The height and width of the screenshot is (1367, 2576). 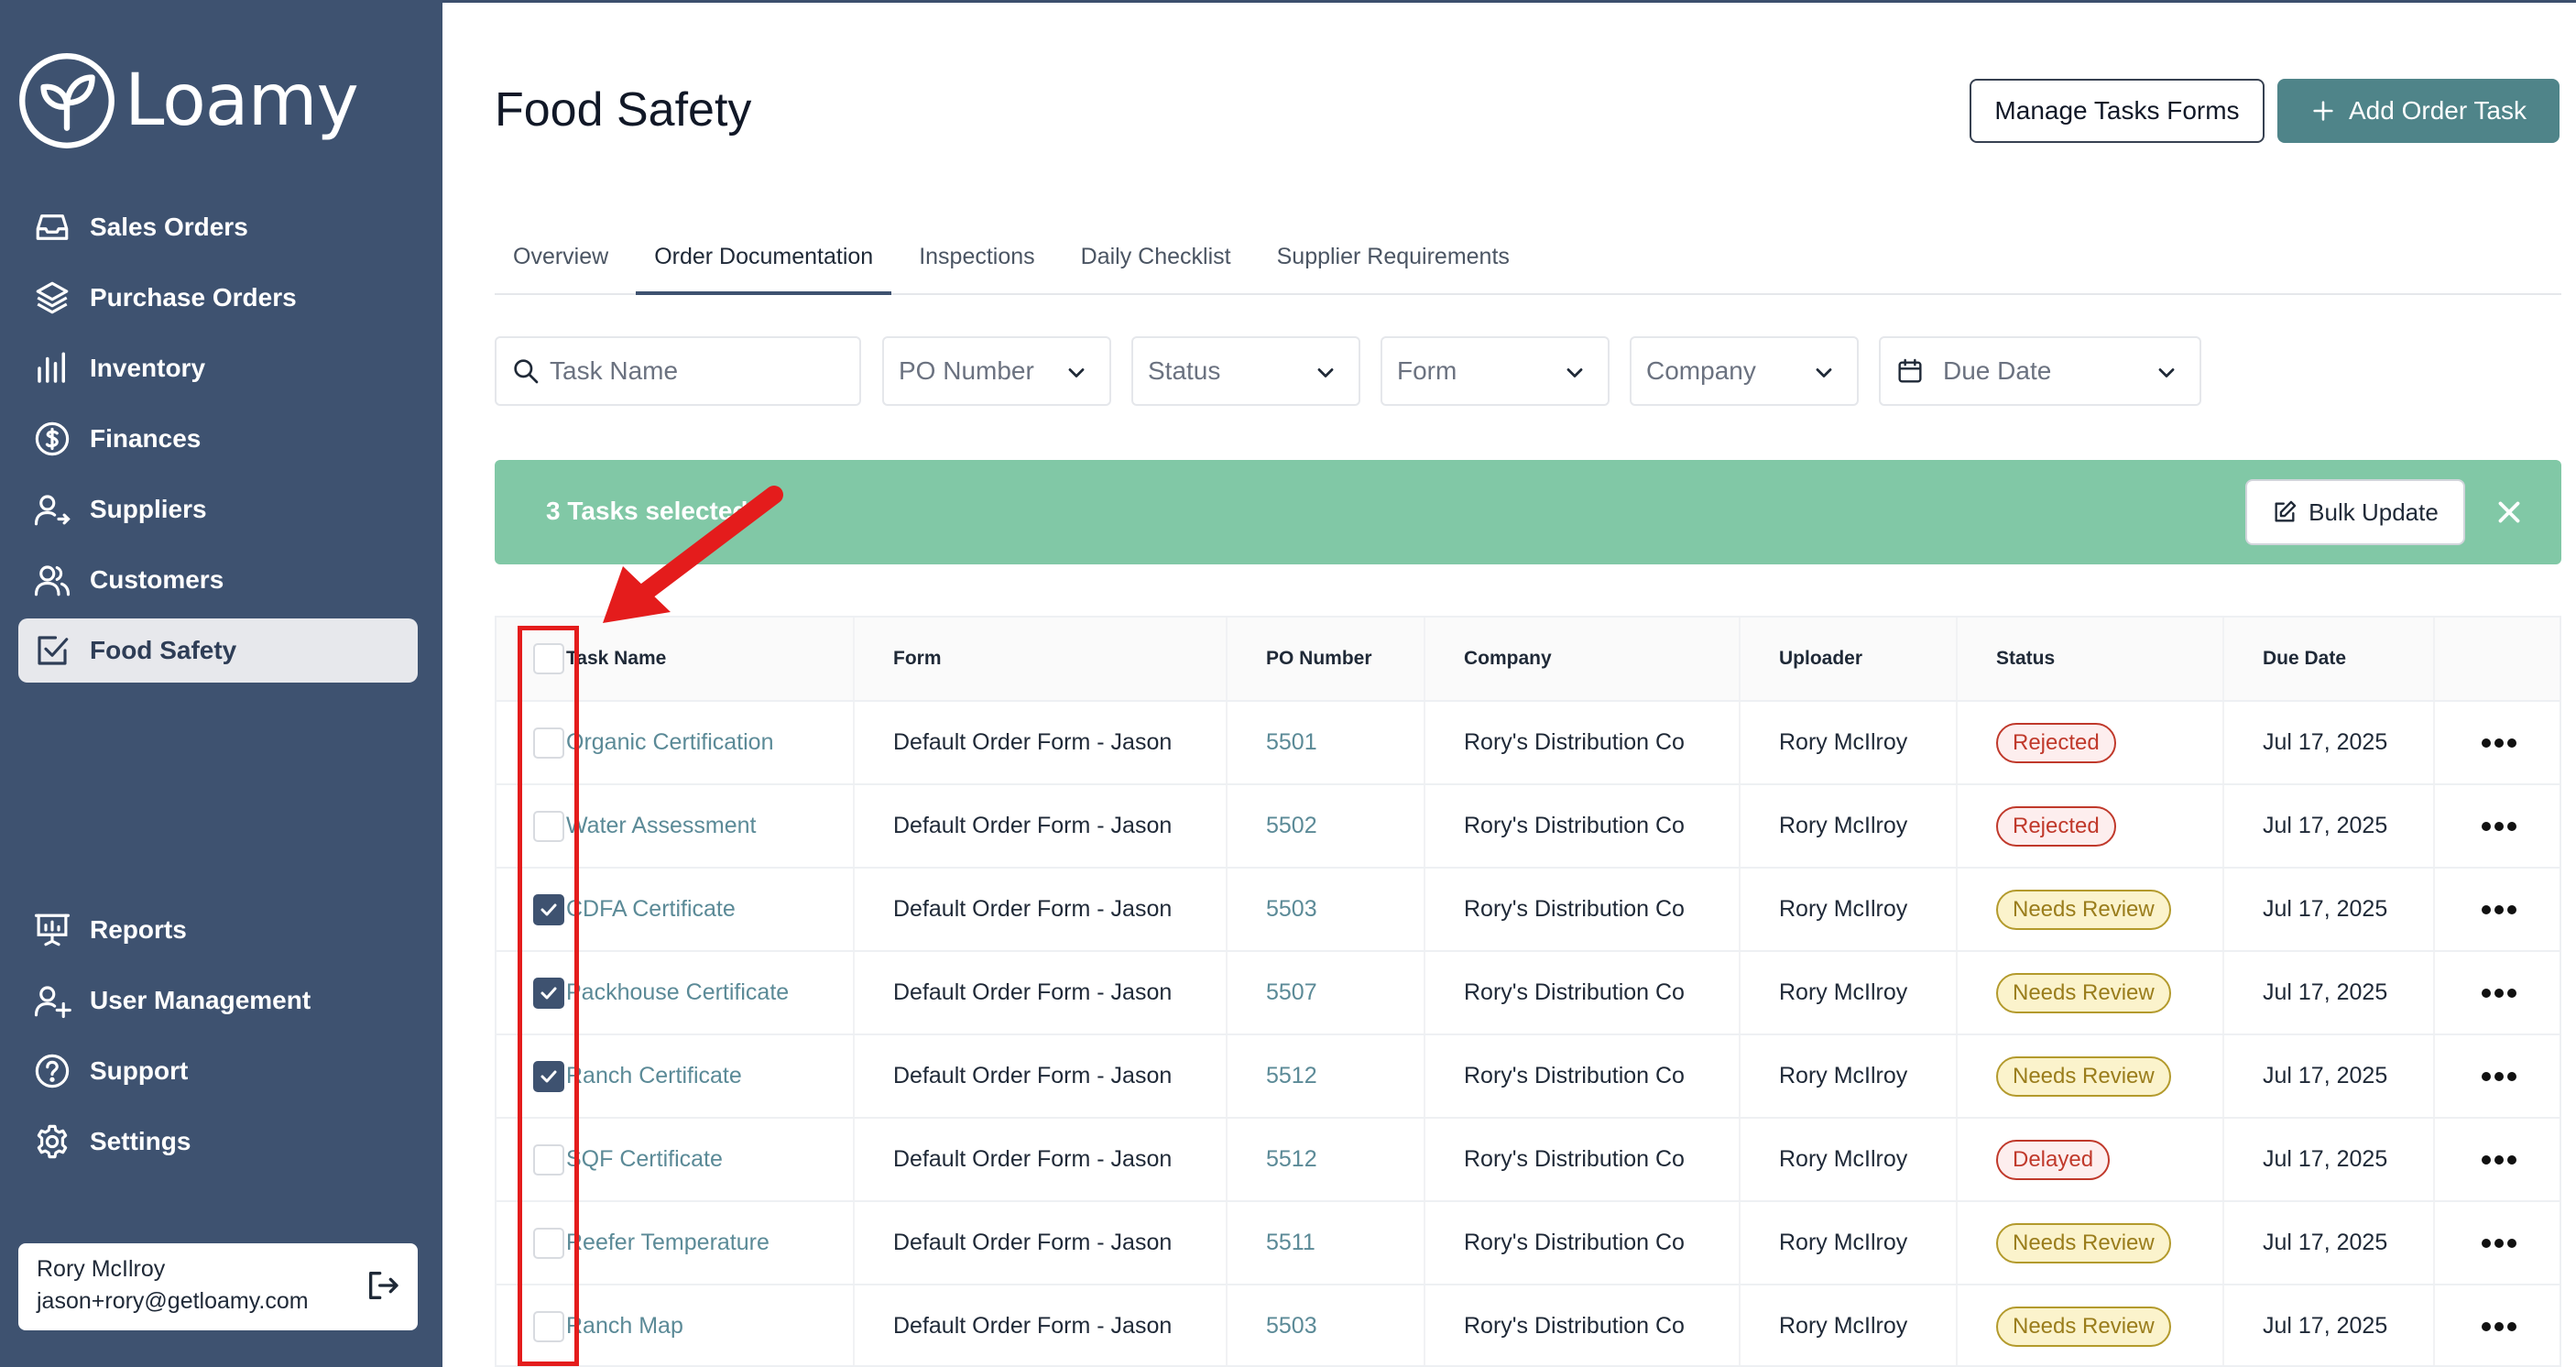 I want to click on nav-label: Reports, so click(x=138, y=929).